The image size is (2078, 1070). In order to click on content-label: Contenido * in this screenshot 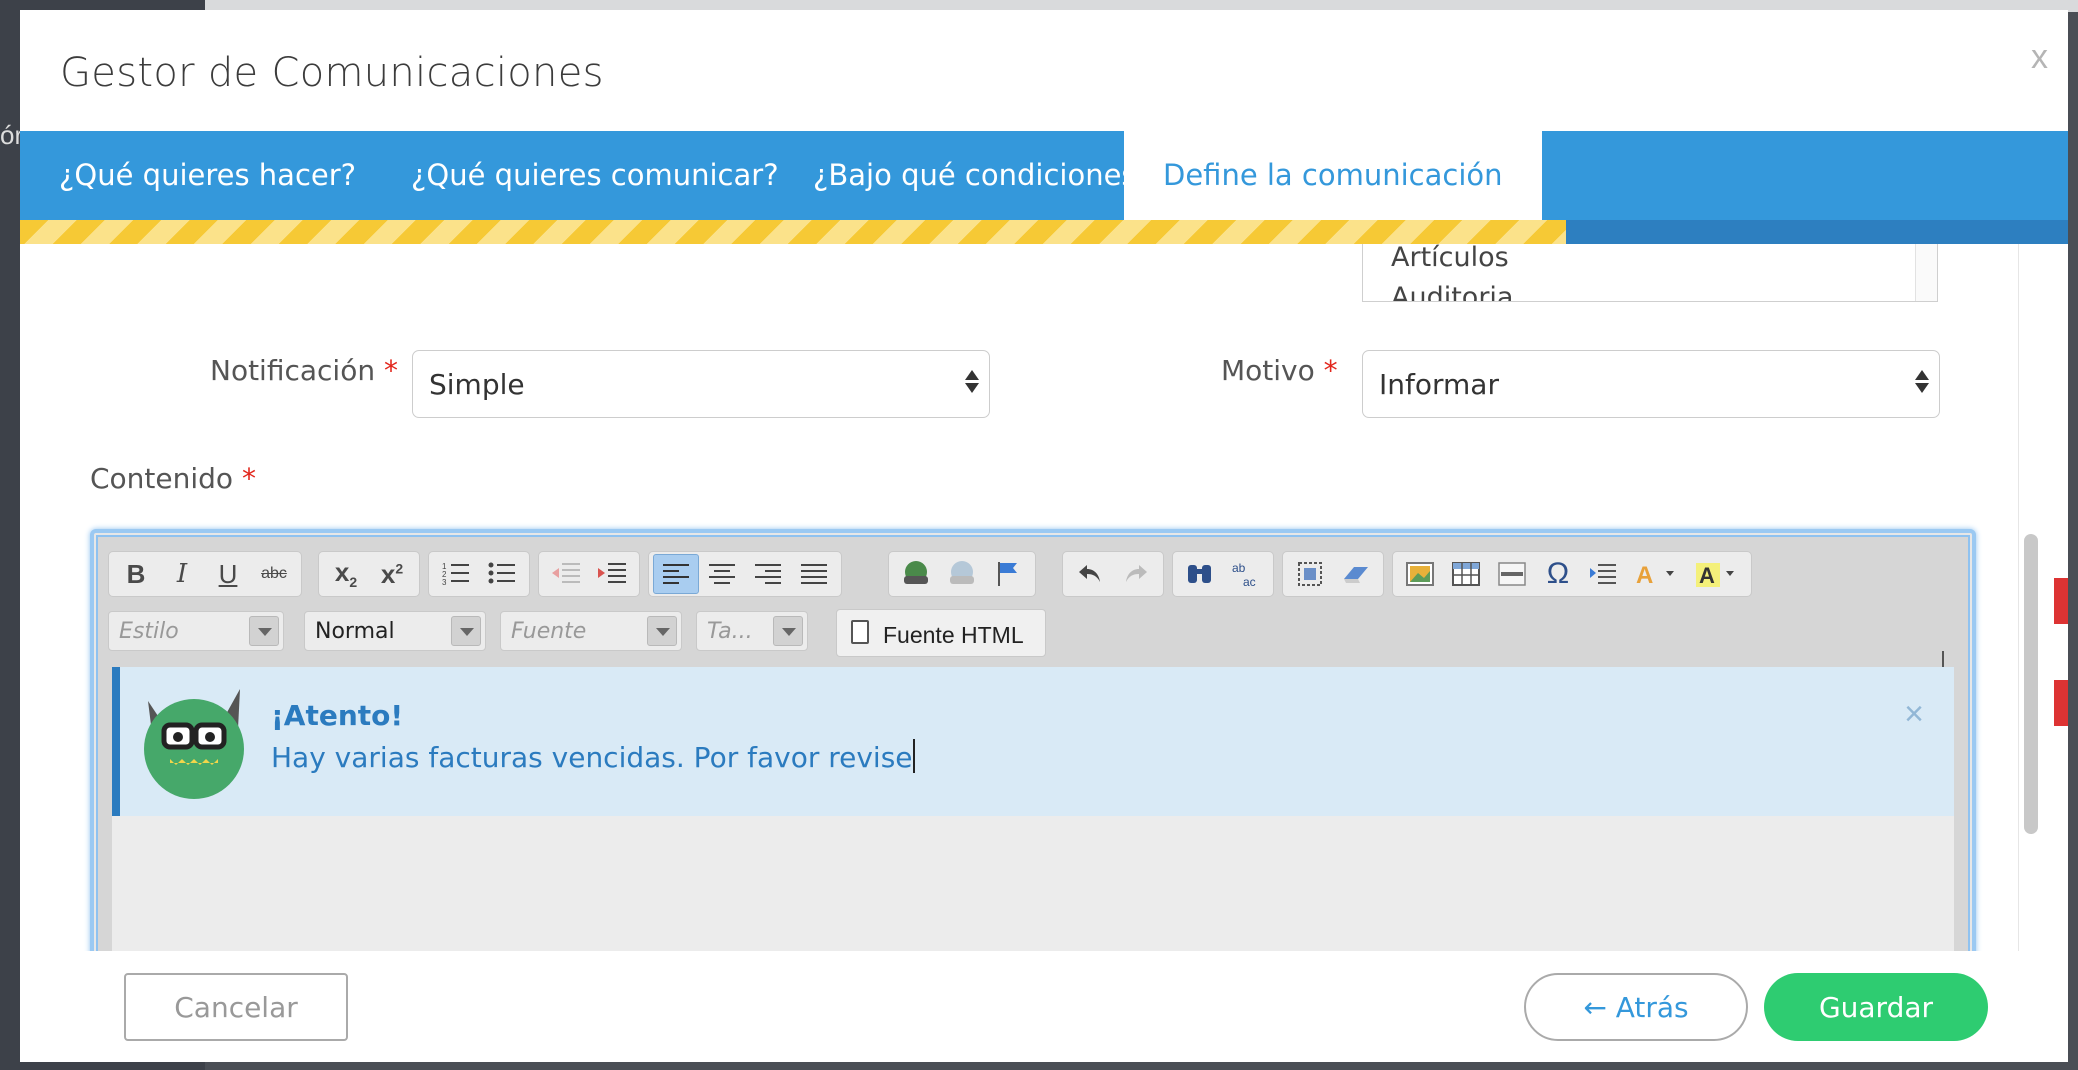, I will do `click(173, 478)`.